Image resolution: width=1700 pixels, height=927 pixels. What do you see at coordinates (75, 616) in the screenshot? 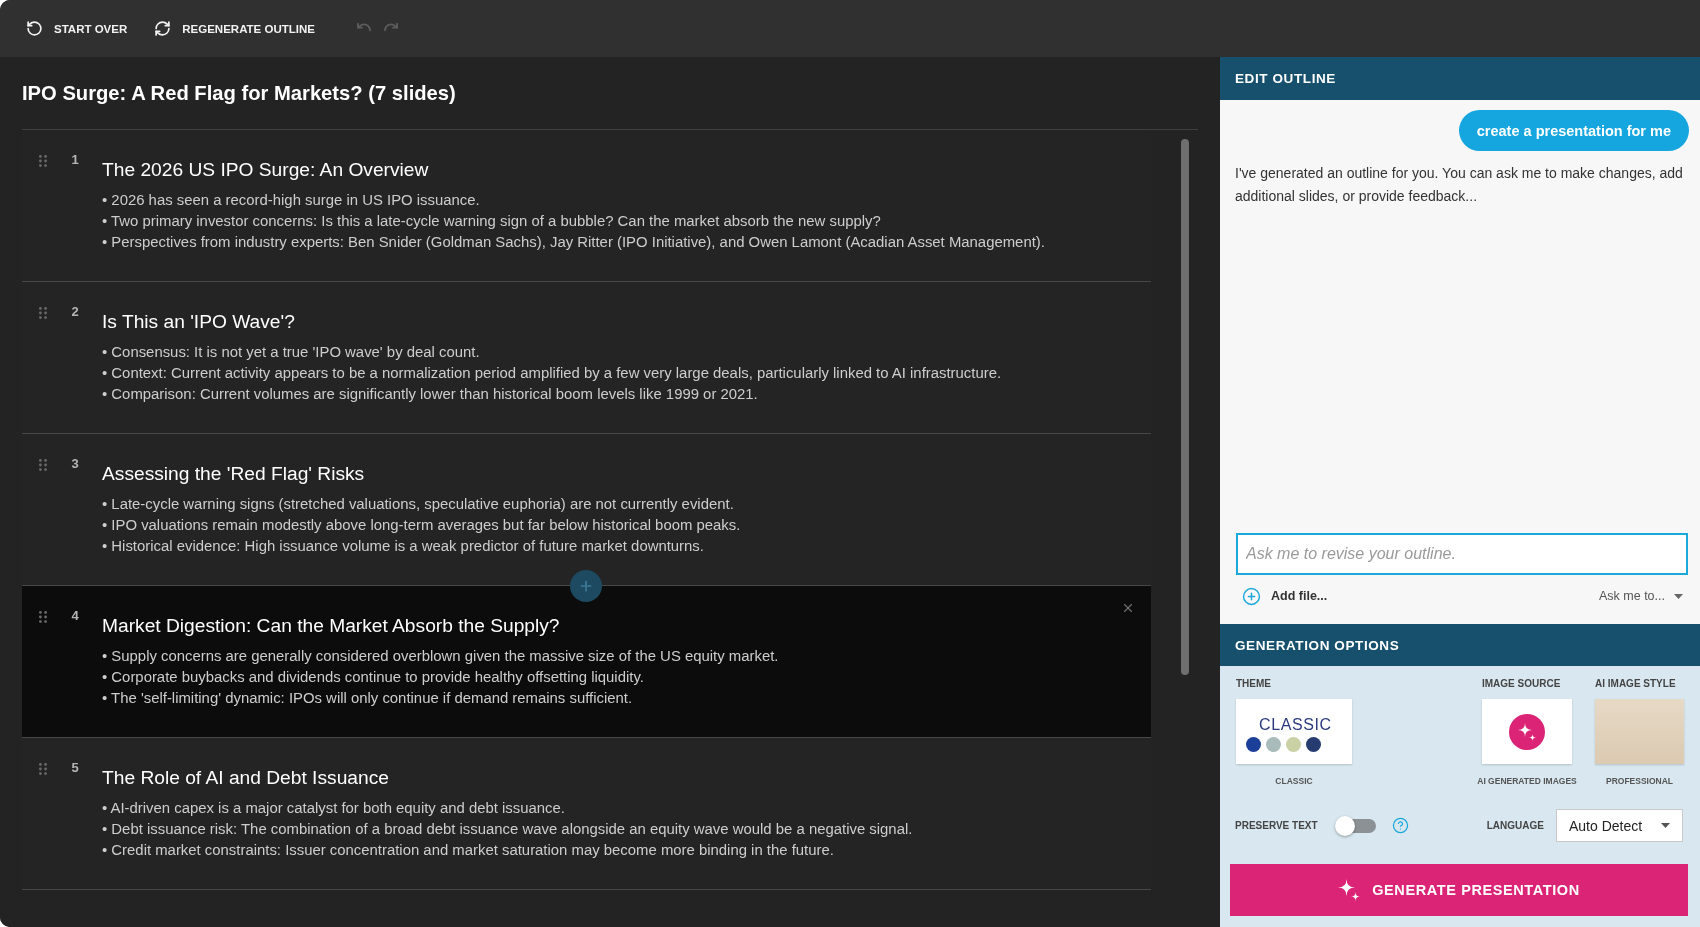
I see `slide-number: 4` at bounding box center [75, 616].